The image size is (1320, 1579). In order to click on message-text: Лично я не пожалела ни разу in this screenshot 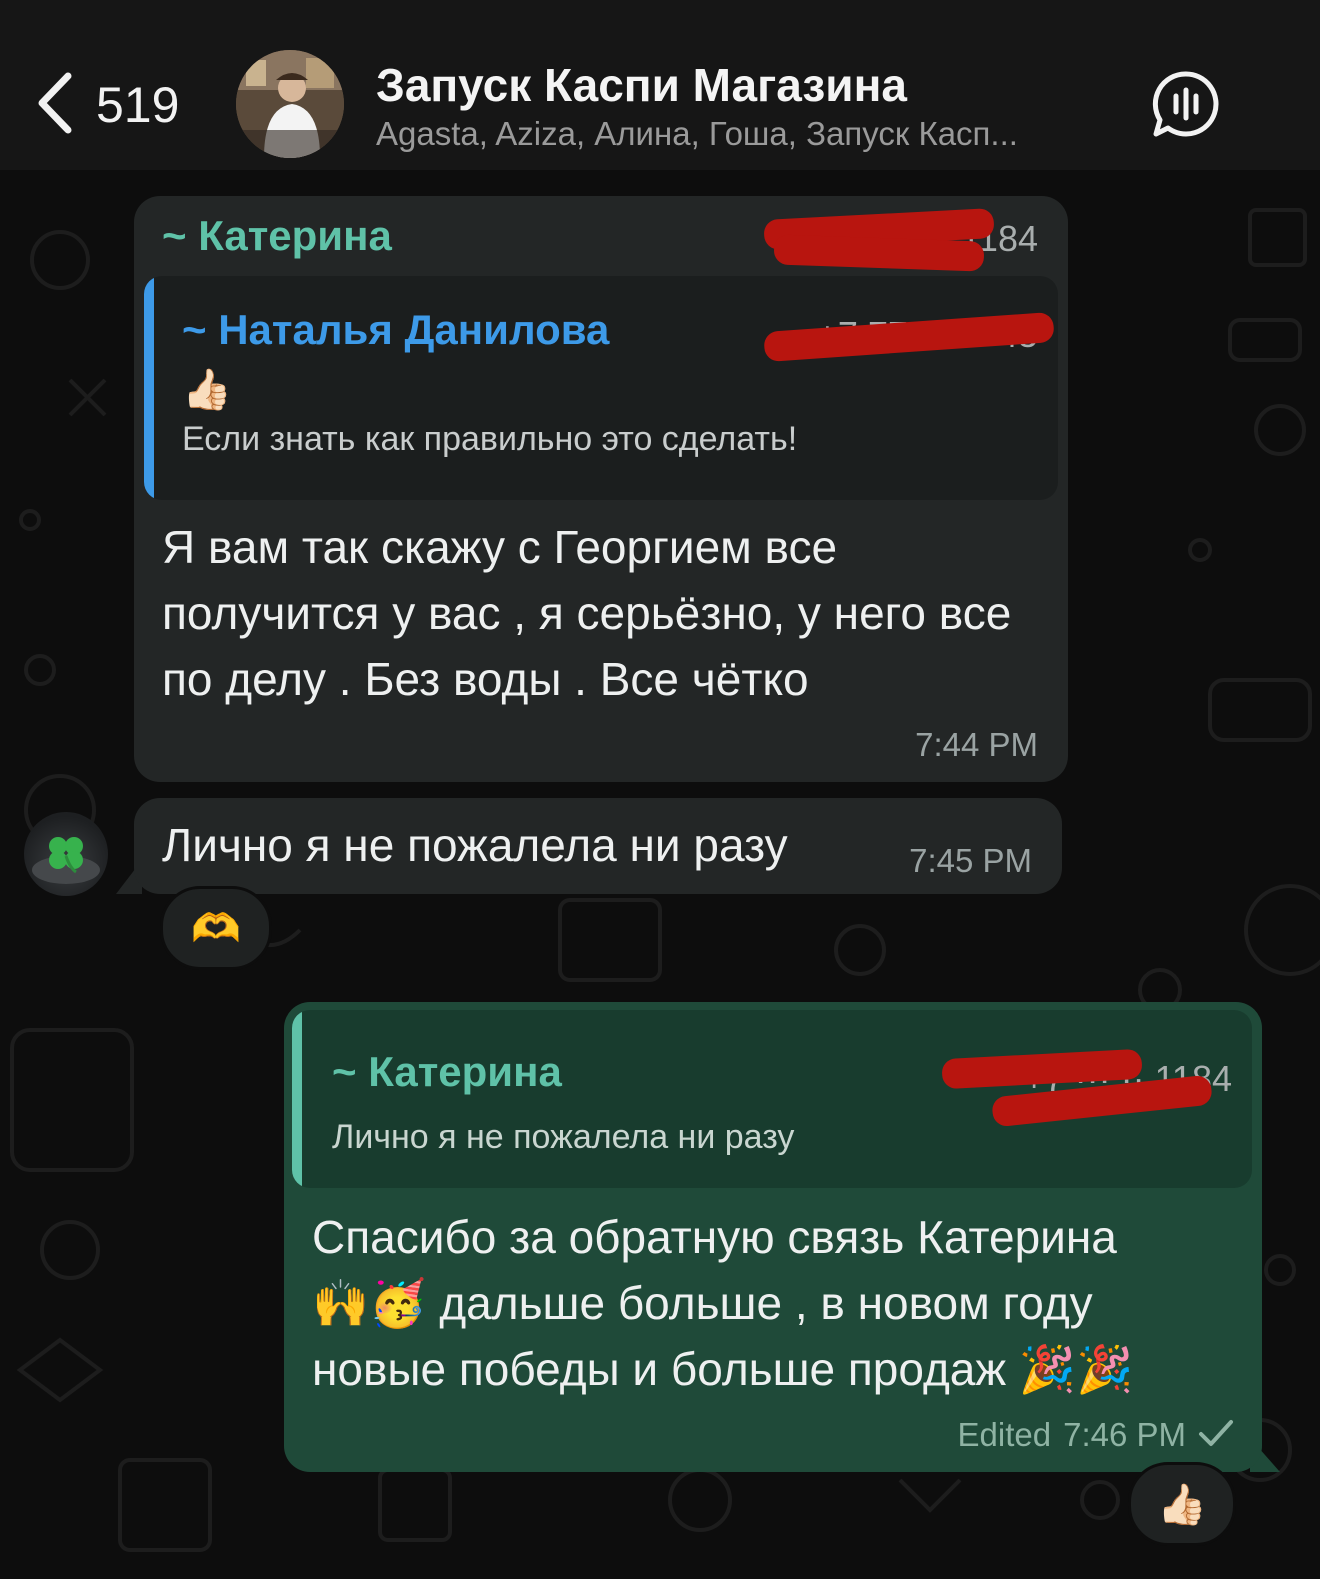, I will do `click(475, 845)`.